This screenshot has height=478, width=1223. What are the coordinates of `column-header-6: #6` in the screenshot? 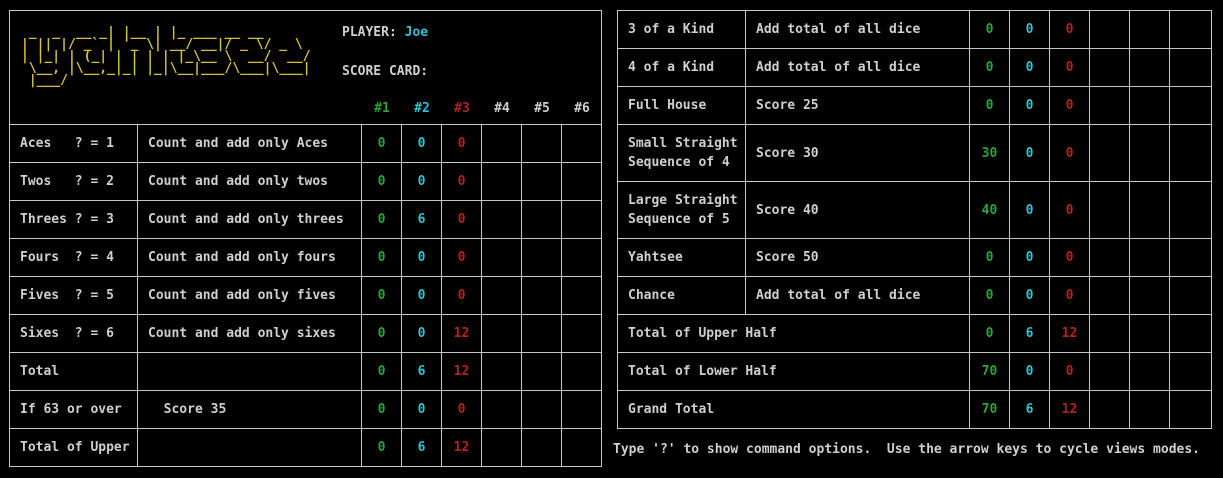 It's located at (582, 108).